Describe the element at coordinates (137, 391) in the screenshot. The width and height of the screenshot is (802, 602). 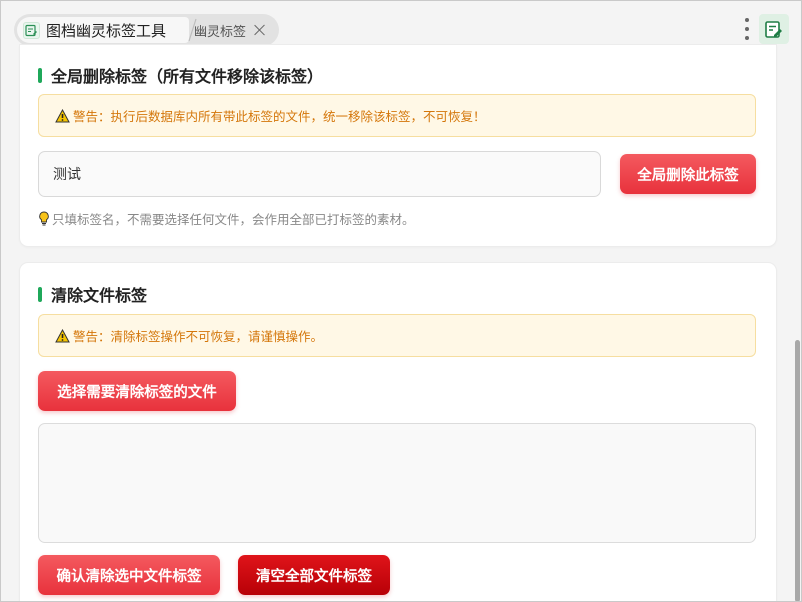
I see `select-files-button: 选择需要清除标签的文件` at that location.